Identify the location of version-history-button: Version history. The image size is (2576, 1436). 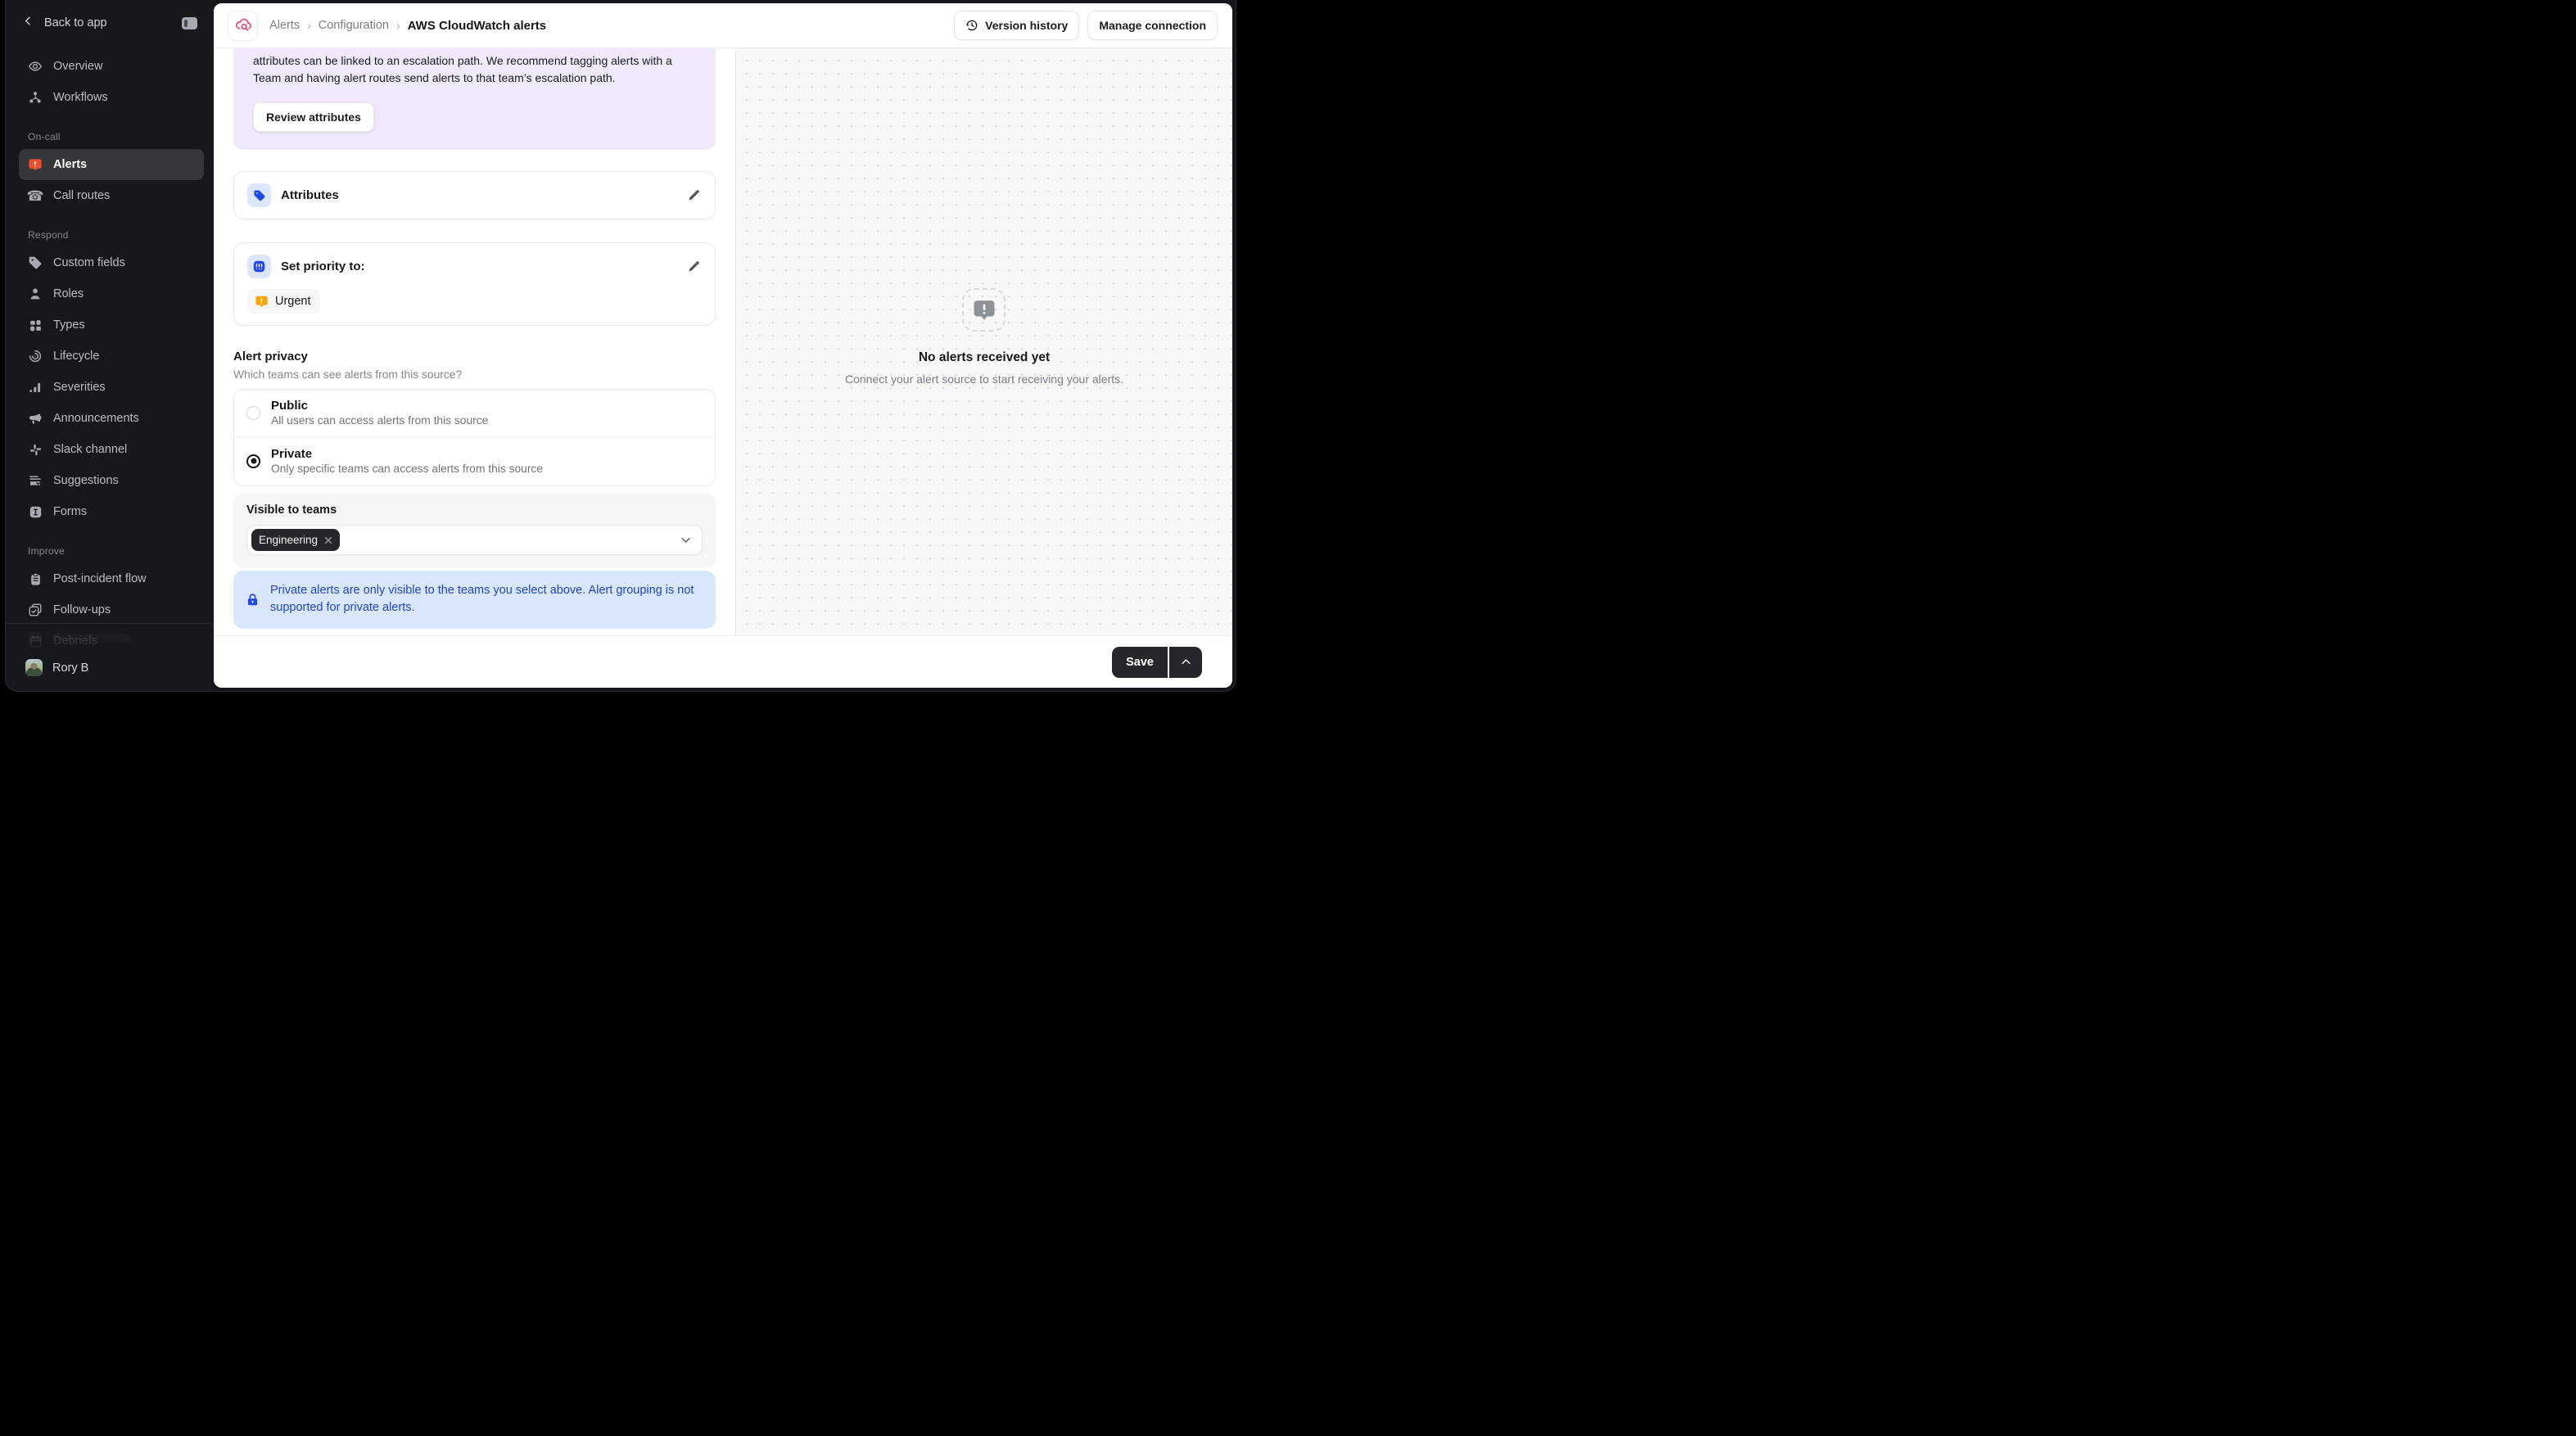
(1017, 25).